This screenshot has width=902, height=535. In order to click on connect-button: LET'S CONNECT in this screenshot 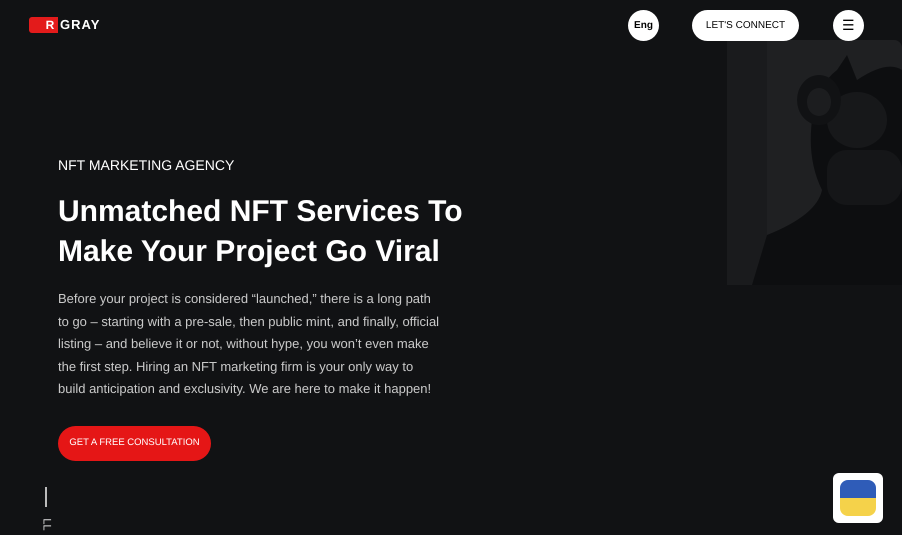, I will do `click(745, 25)`.